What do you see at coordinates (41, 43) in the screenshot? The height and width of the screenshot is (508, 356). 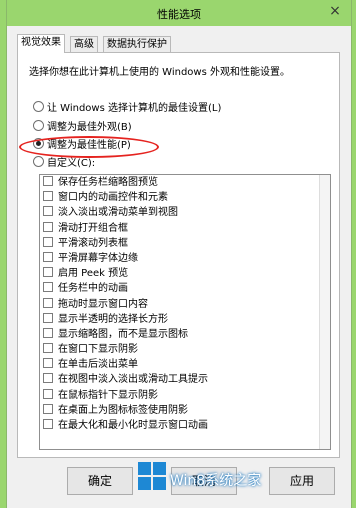 I see `tab-visual-effects: 视觉效果` at bounding box center [41, 43].